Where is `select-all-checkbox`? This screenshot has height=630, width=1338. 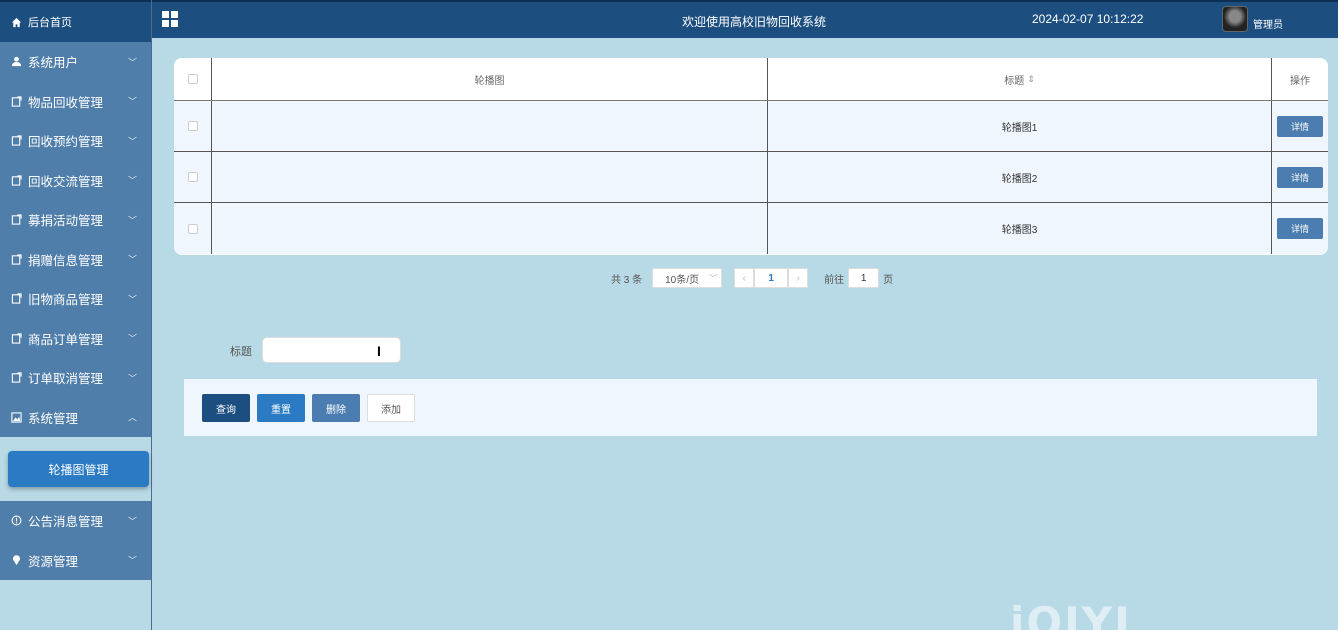 select-all-checkbox is located at coordinates (192, 79).